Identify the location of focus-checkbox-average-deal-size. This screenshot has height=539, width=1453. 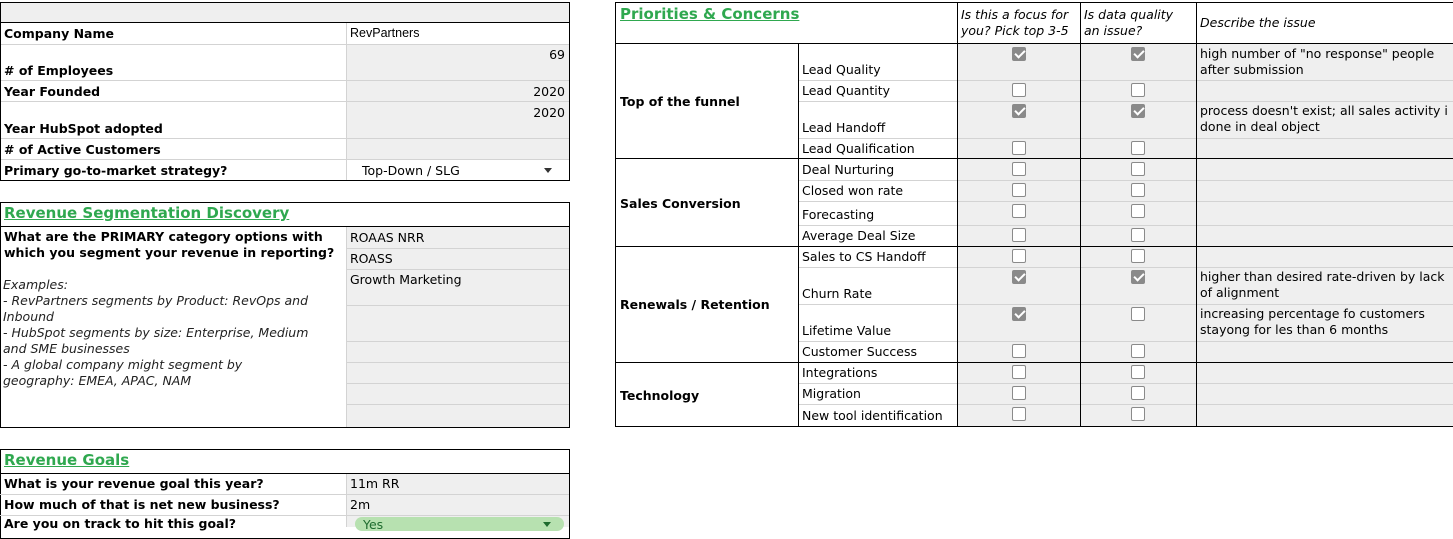
(1019, 235).